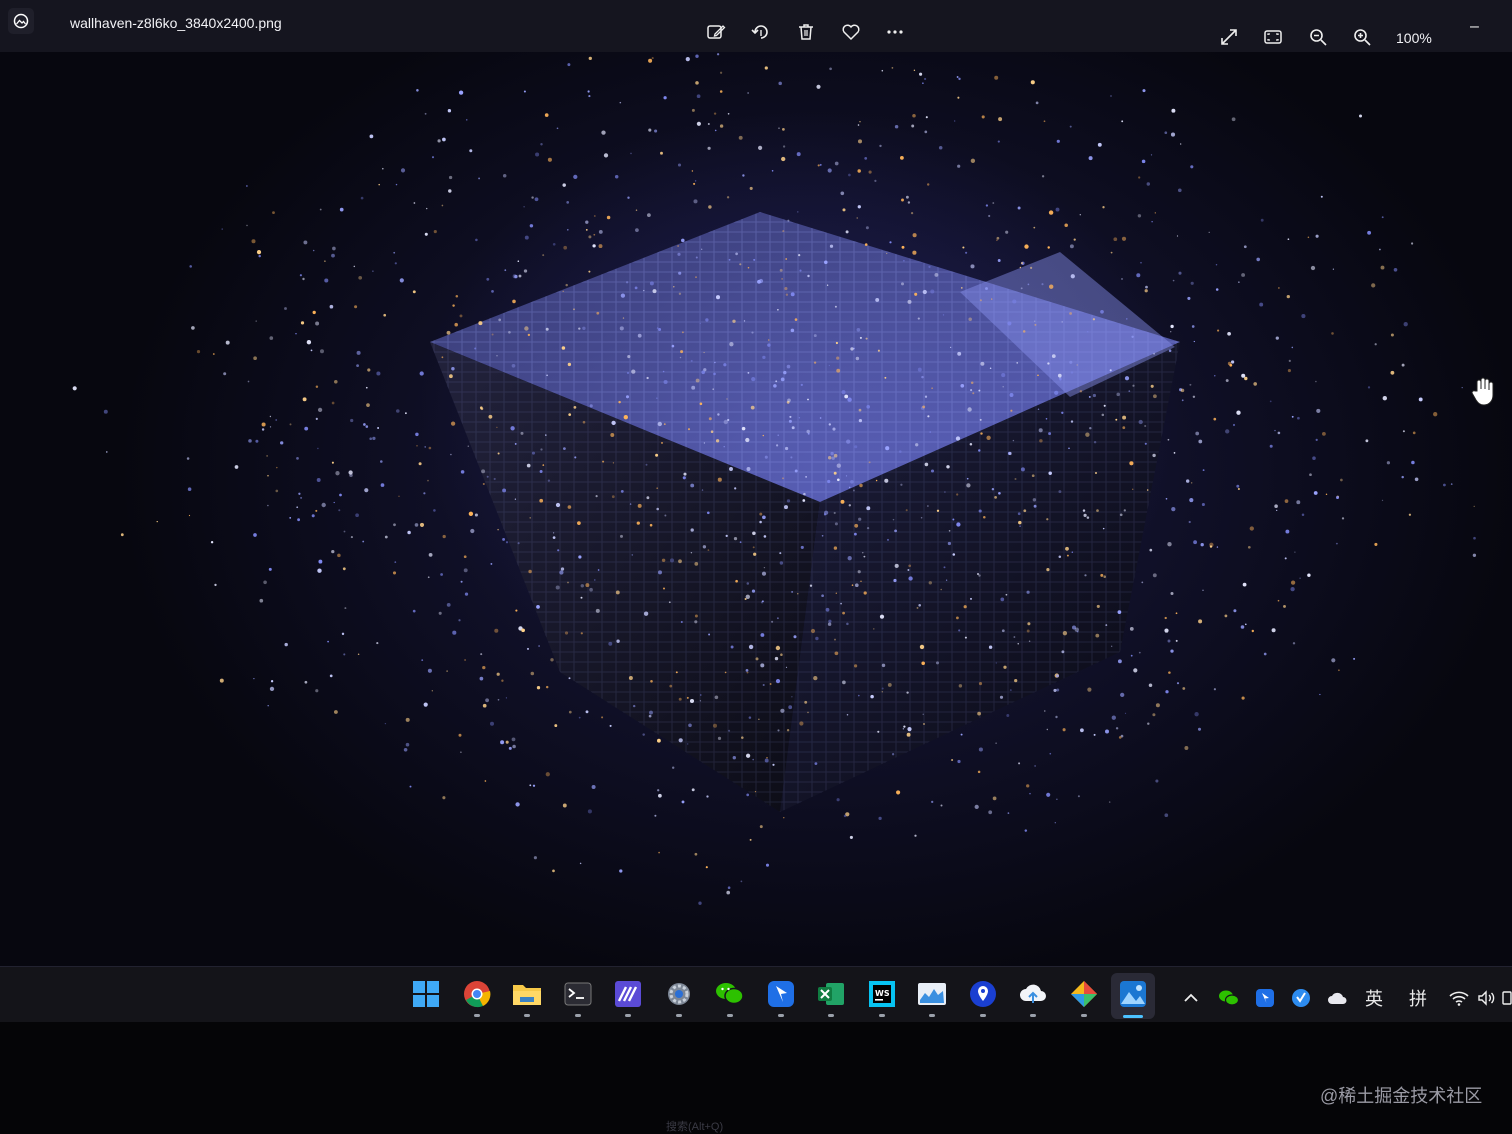  What do you see at coordinates (1084, 994) in the screenshot?
I see `sketch-app-icon` at bounding box center [1084, 994].